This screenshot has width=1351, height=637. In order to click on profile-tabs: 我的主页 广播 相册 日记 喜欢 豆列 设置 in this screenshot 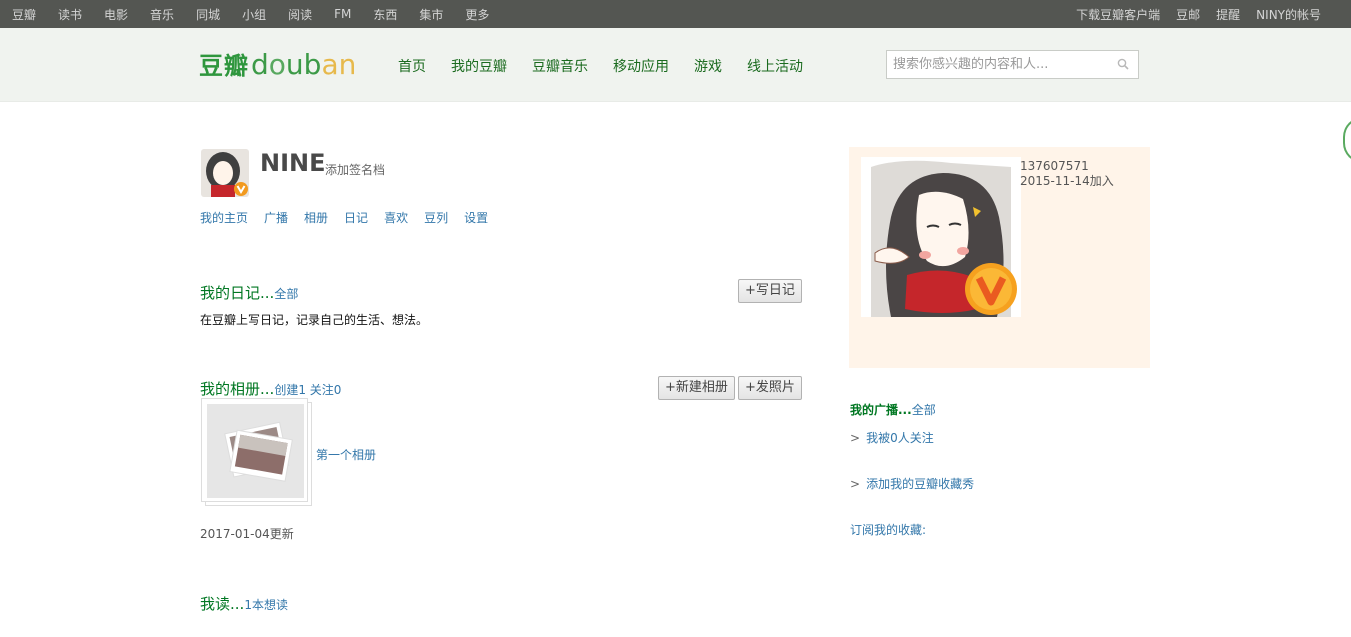, I will do `click(352, 217)`.